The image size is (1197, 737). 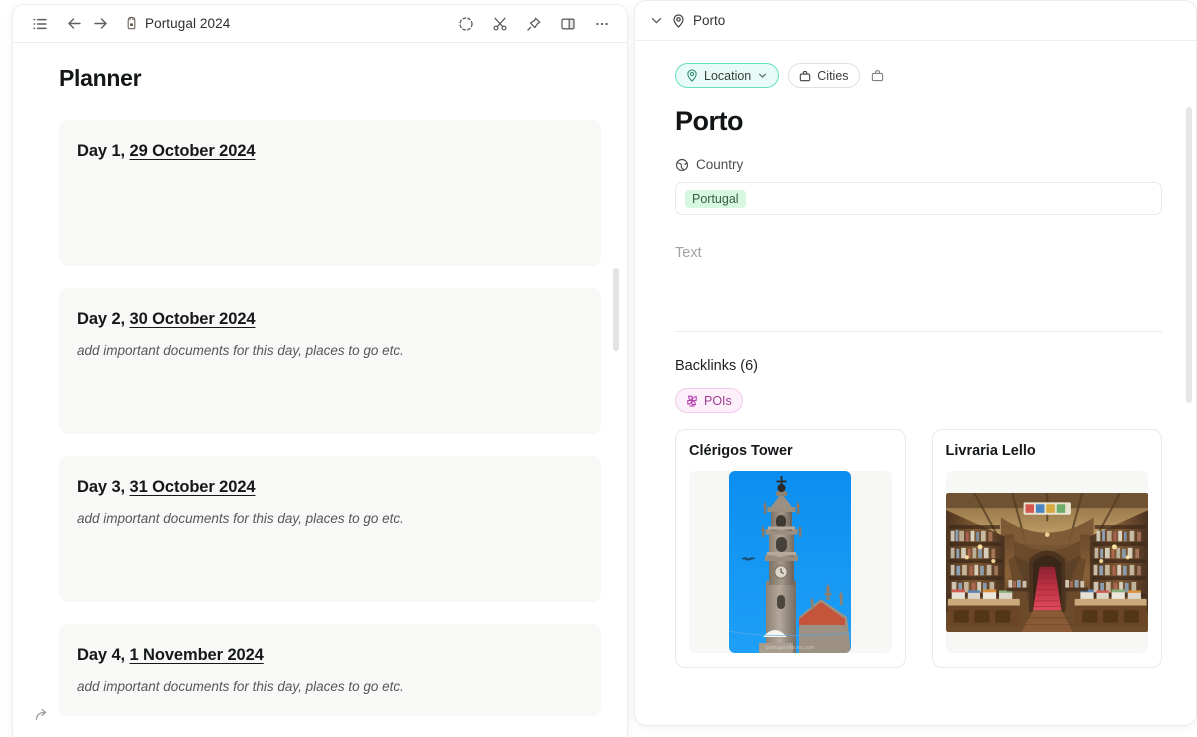 I want to click on backlink-card: Livraria Lello, so click(x=1046, y=548).